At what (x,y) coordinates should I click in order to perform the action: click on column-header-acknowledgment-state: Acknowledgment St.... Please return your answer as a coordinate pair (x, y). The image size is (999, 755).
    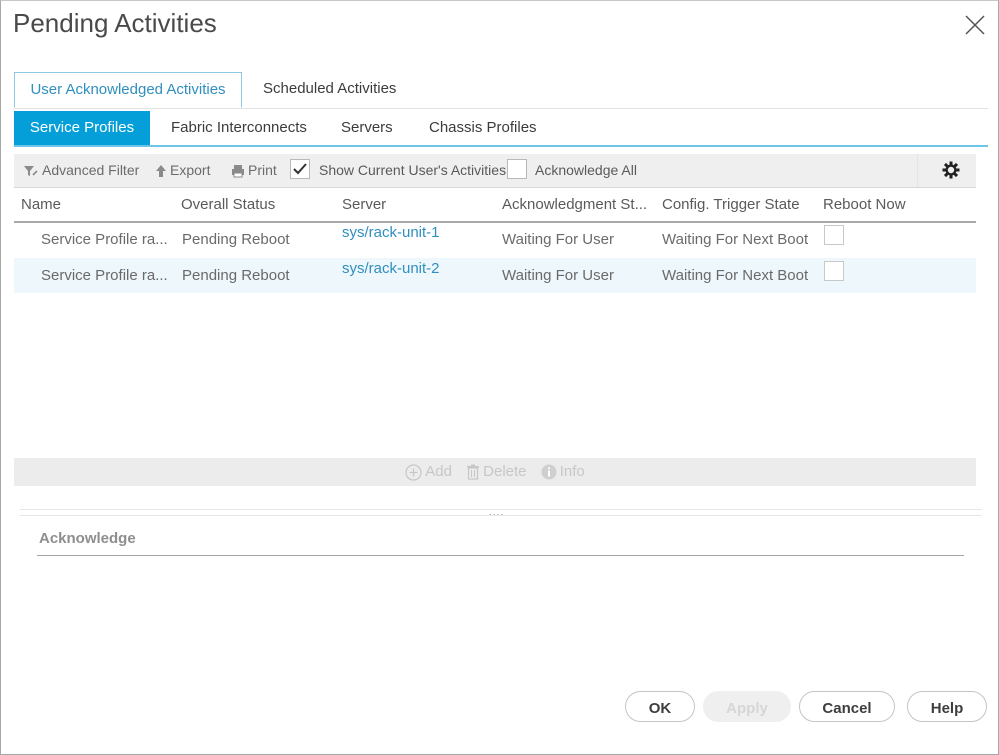
    Looking at the image, I should click on (574, 204).